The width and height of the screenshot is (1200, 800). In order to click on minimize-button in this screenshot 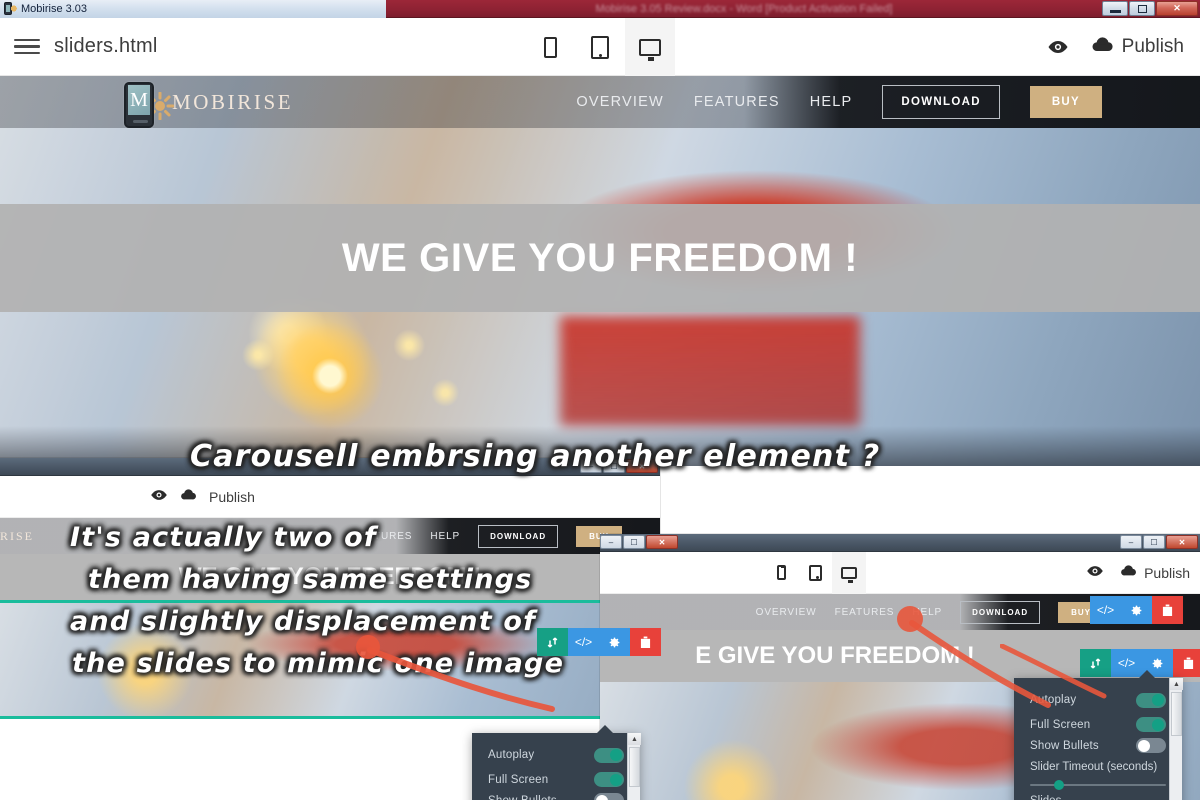, I will do `click(1115, 8)`.